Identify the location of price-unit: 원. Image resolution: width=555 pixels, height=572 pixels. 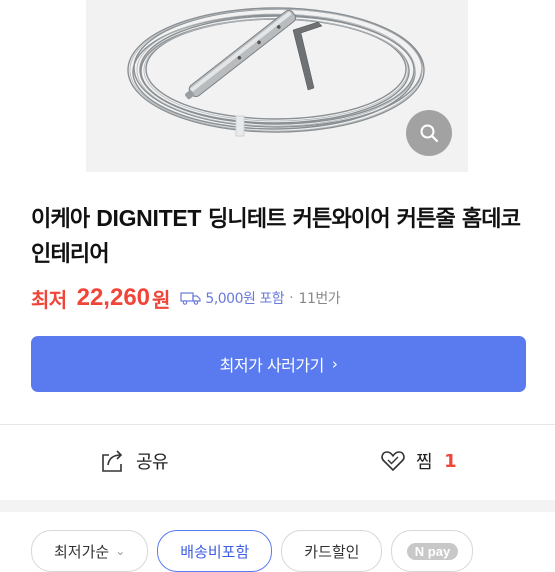
(161, 299).